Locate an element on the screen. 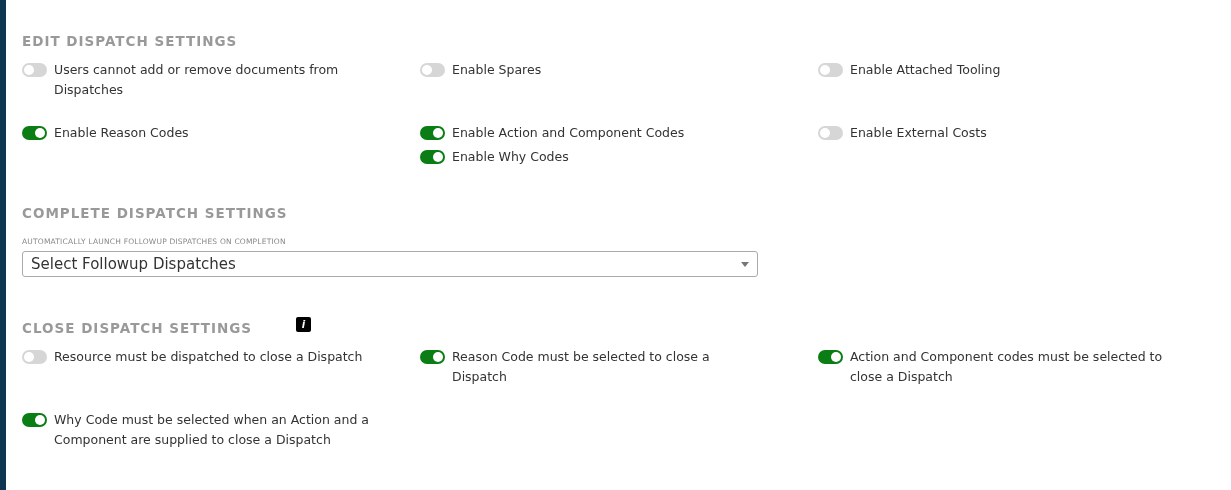 The image size is (1231, 490). toggle-label: Resource must be dispatched to close a Dispatch is located at coordinates (208, 357).